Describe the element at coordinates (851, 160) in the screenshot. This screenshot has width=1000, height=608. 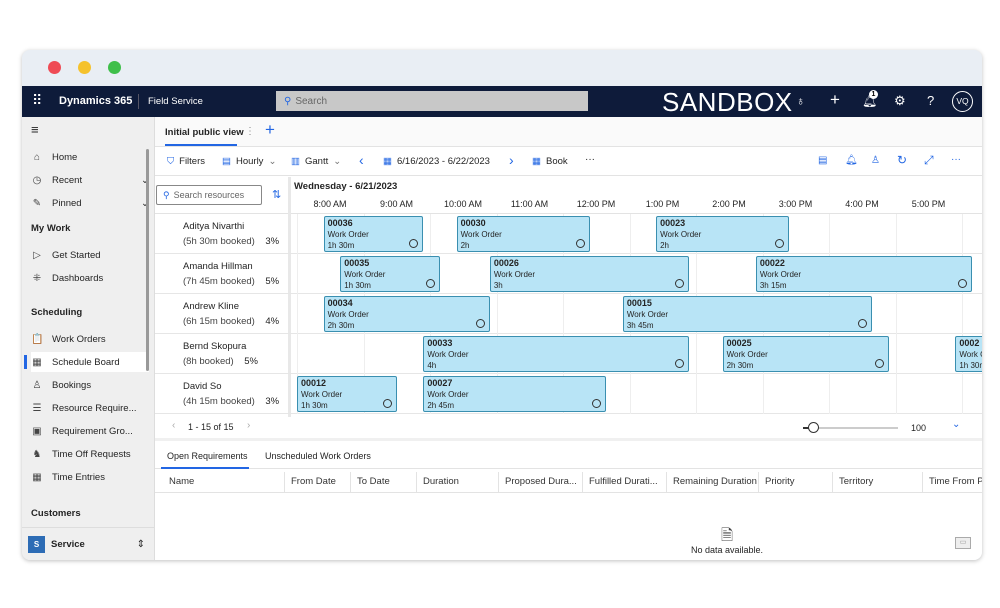
I see `alert-icon: 🔔︎` at that location.